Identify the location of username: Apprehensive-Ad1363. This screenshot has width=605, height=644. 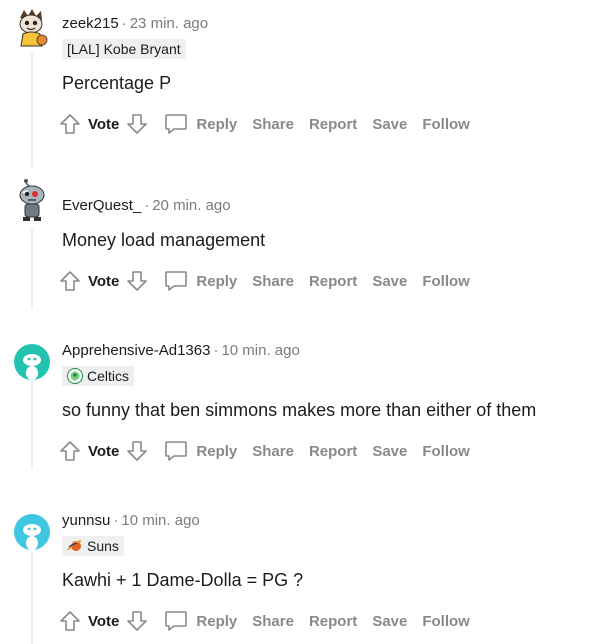
(136, 350).